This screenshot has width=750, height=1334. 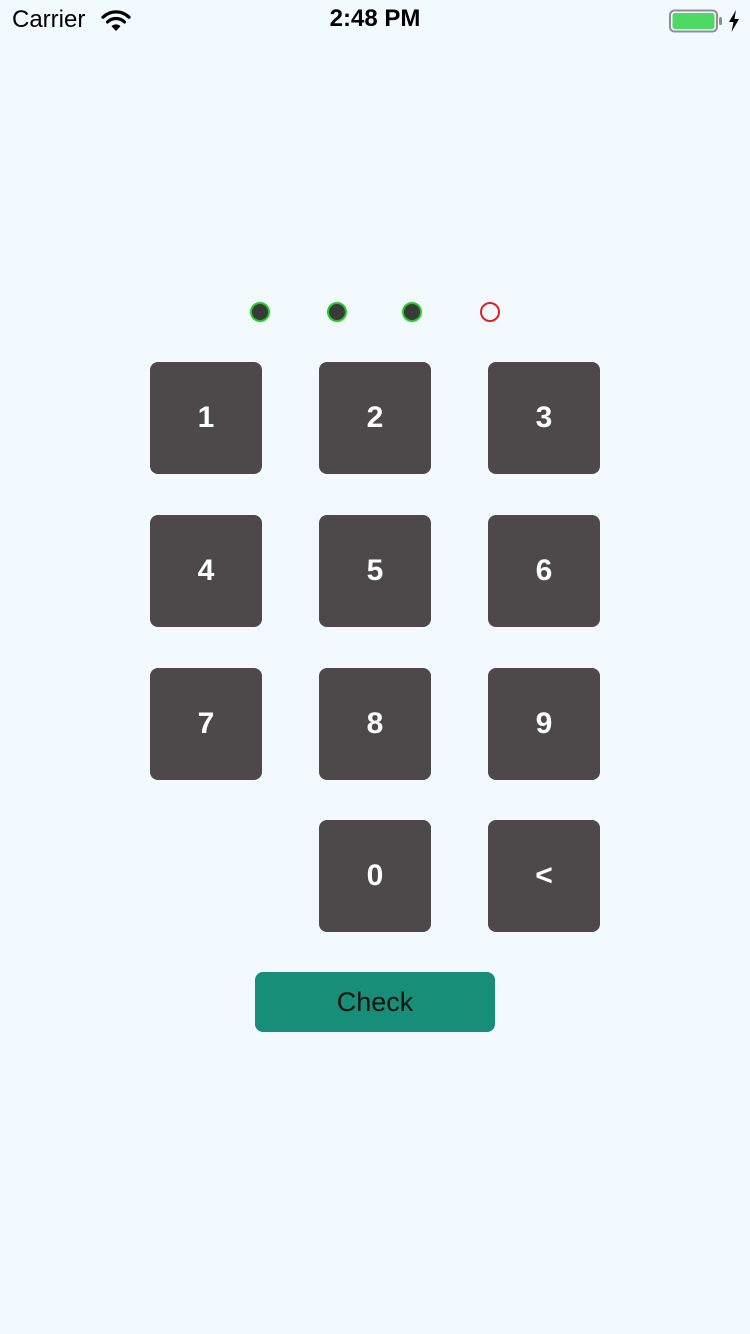 What do you see at coordinates (544, 418) in the screenshot?
I see `key-3: 3` at bounding box center [544, 418].